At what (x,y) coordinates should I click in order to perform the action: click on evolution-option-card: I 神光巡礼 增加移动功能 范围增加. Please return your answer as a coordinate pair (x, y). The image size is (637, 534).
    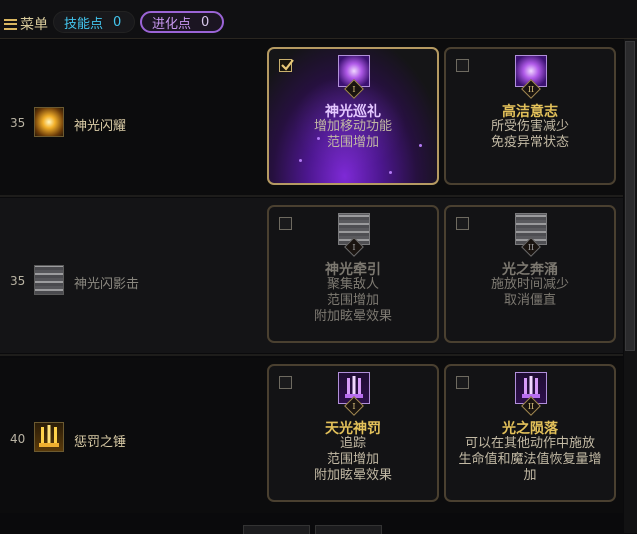
    Looking at the image, I should click on (353, 116).